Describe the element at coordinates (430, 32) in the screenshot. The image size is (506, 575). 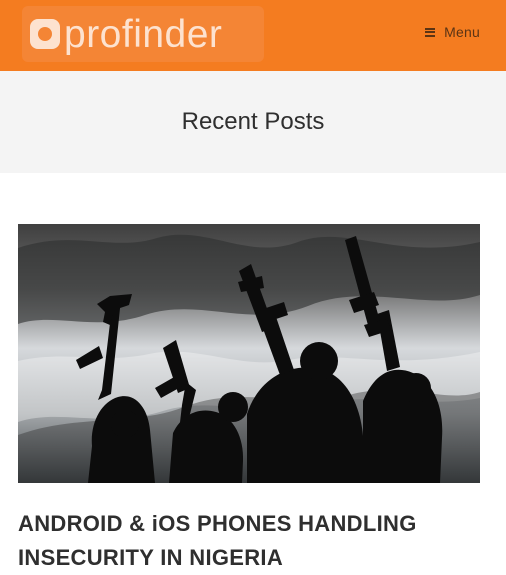
I see `hamburger-icon` at that location.